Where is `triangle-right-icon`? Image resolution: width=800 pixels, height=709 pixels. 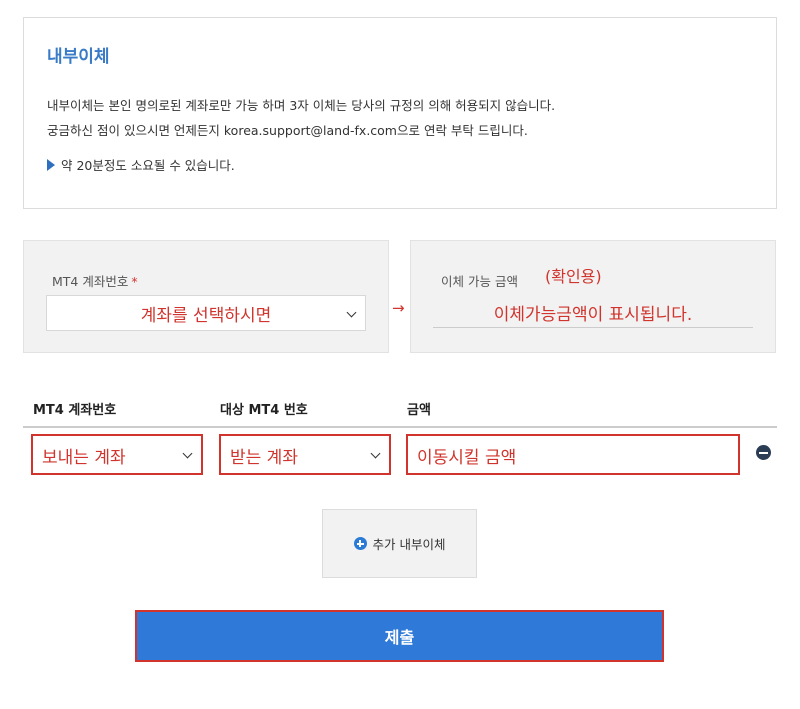 triangle-right-icon is located at coordinates (51, 164).